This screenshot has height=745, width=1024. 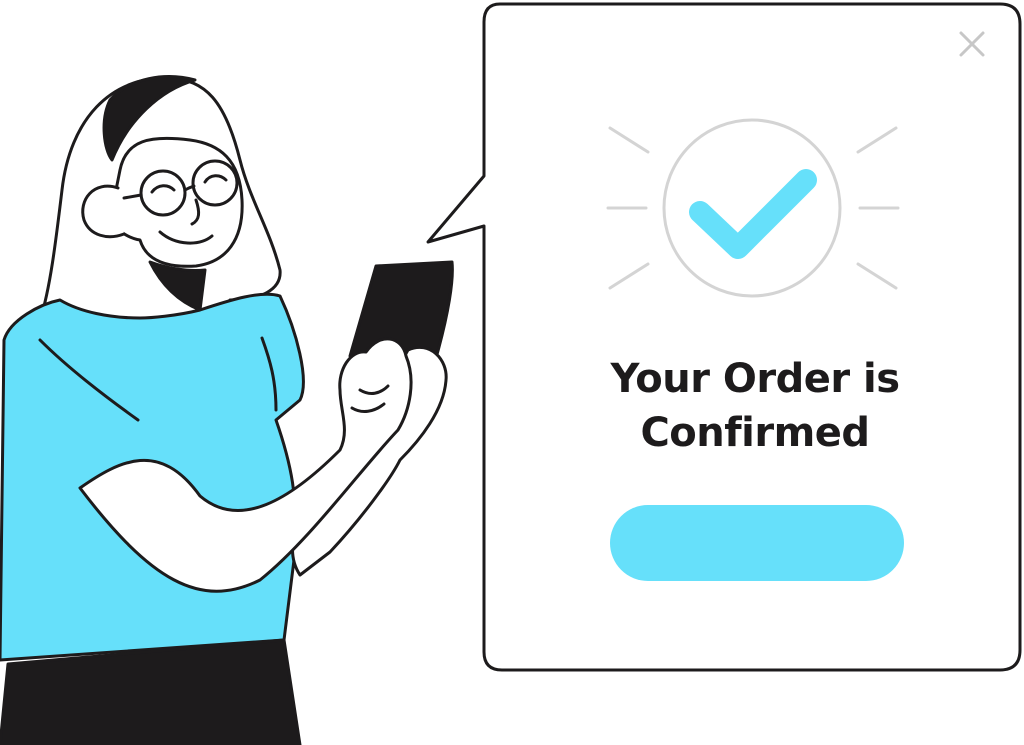 I want to click on page-title: Your Order is Confirmed, so click(x=755, y=406).